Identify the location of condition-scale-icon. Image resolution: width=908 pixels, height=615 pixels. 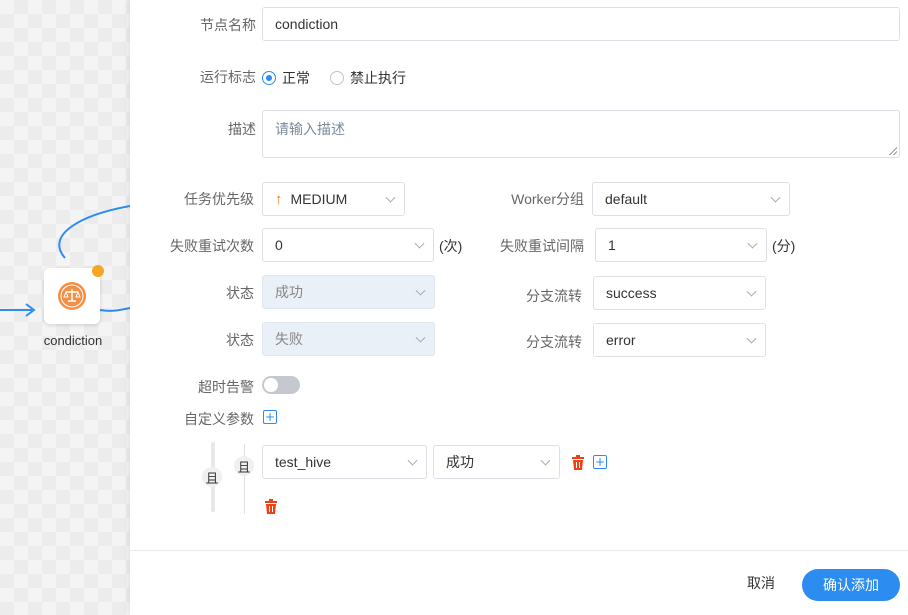
(72, 296).